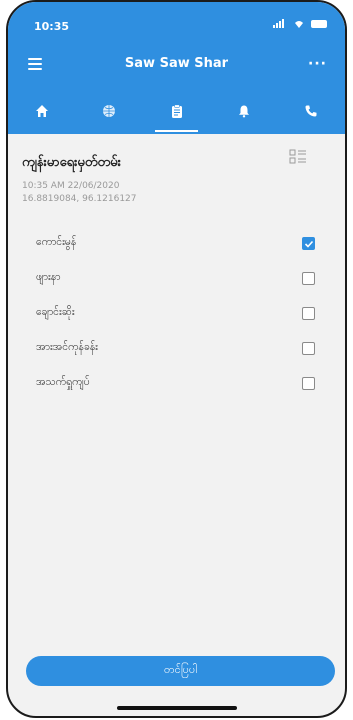  I want to click on symptom-label: ချောင်းဆိုး, so click(55, 312).